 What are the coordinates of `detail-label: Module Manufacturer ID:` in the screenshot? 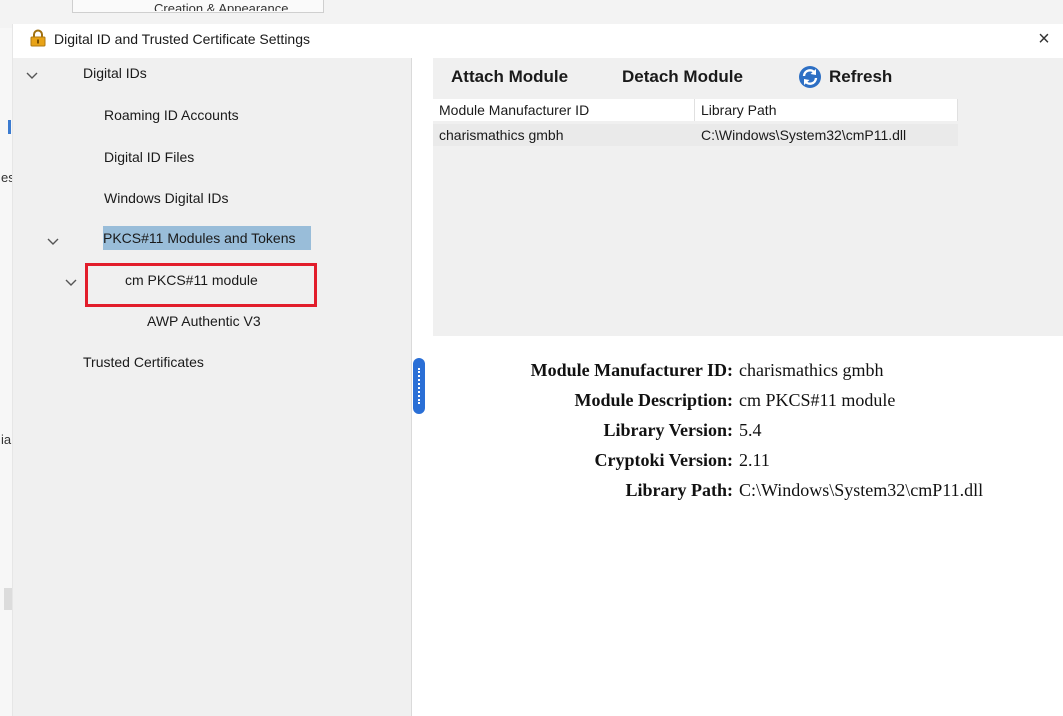 It's located at (631, 370).